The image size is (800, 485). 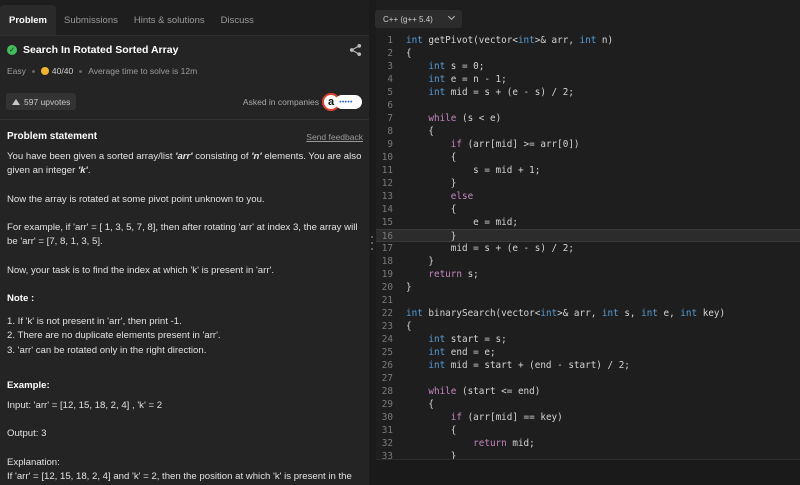 I want to click on line-number: 10, so click(x=387, y=157).